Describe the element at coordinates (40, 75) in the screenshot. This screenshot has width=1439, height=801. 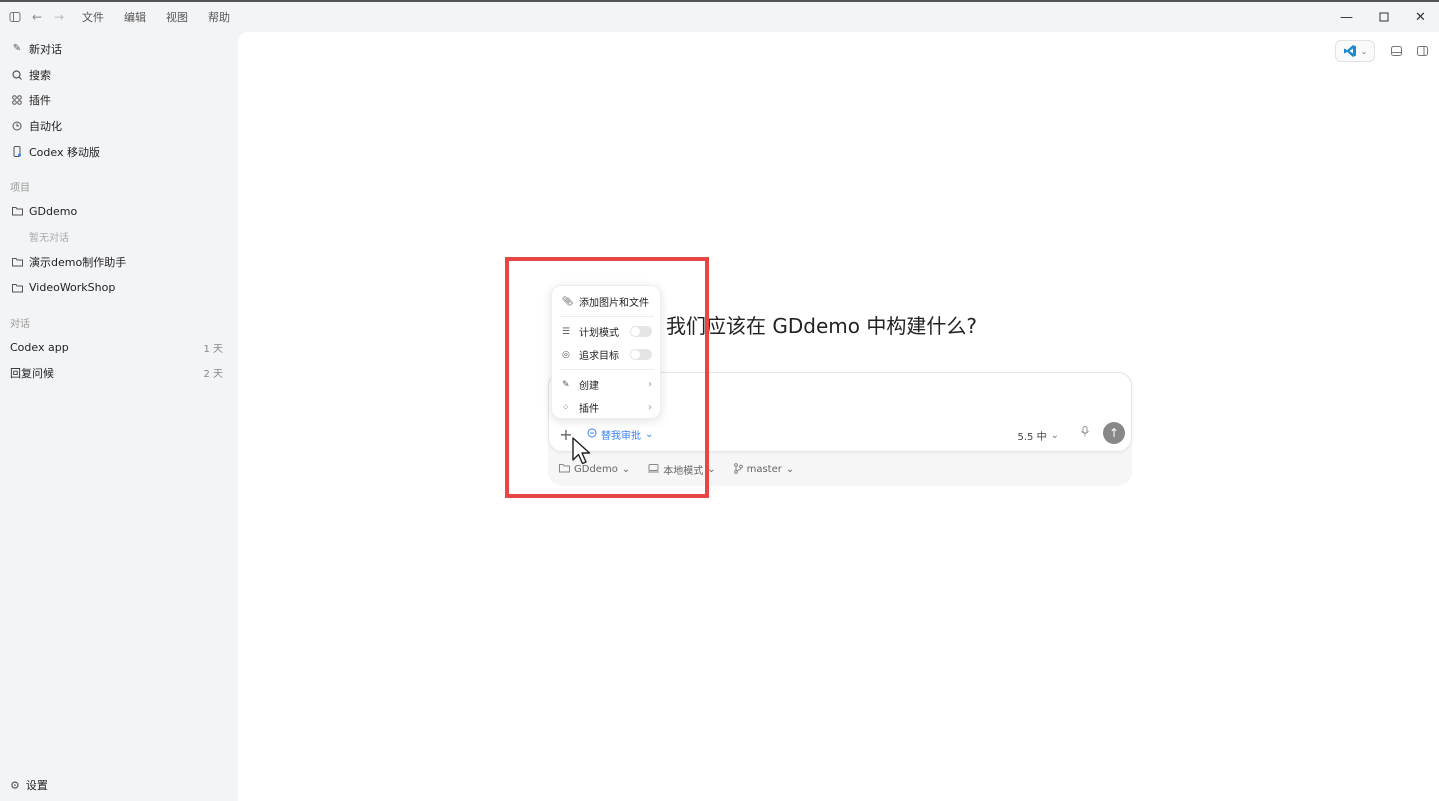
I see `sidebar-item-label: 搜索` at that location.